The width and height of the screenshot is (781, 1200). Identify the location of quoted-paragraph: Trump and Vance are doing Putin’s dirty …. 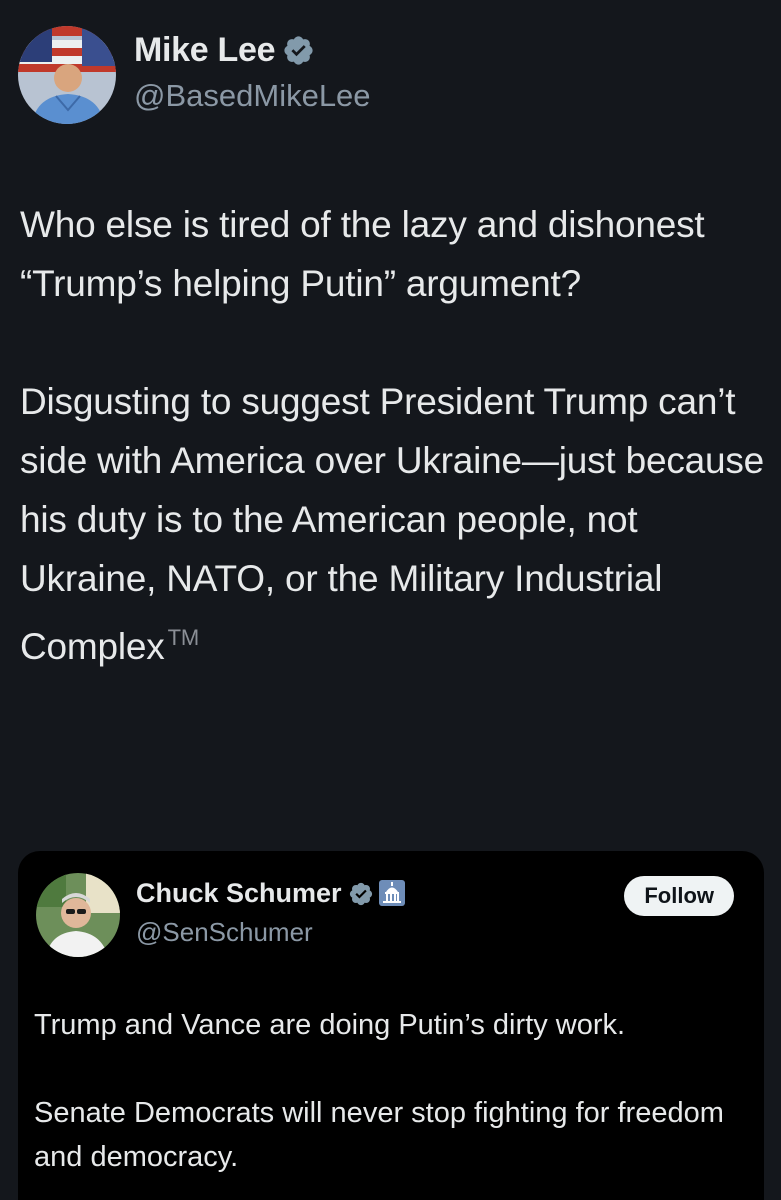
(330, 1025).